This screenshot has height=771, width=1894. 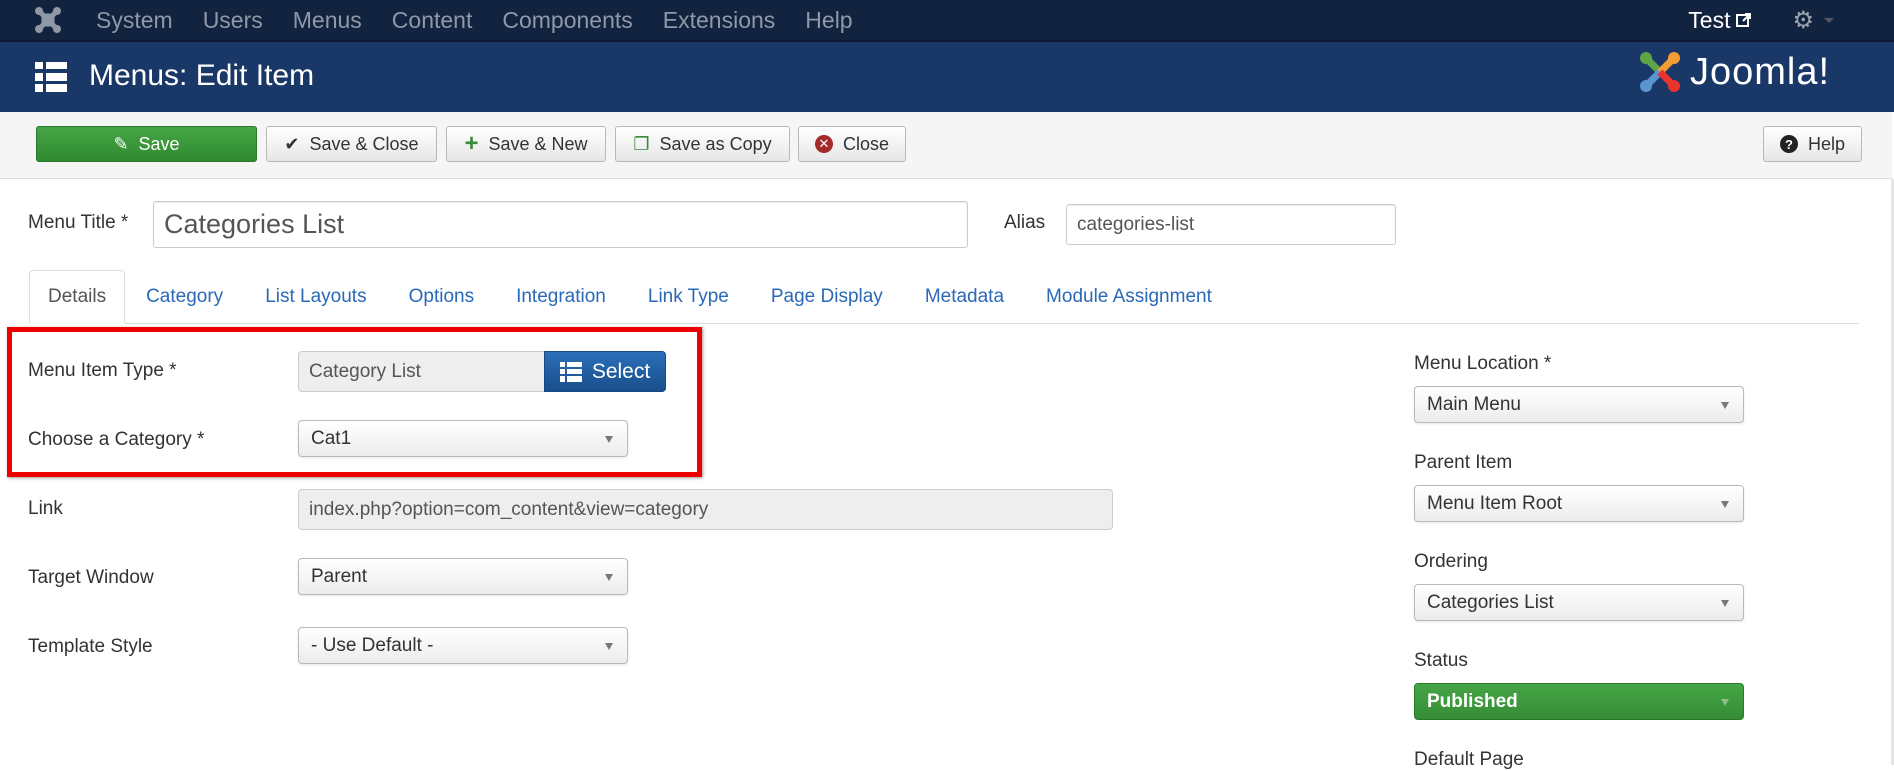 I want to click on checkmark-icon: ✔, so click(x=292, y=143).